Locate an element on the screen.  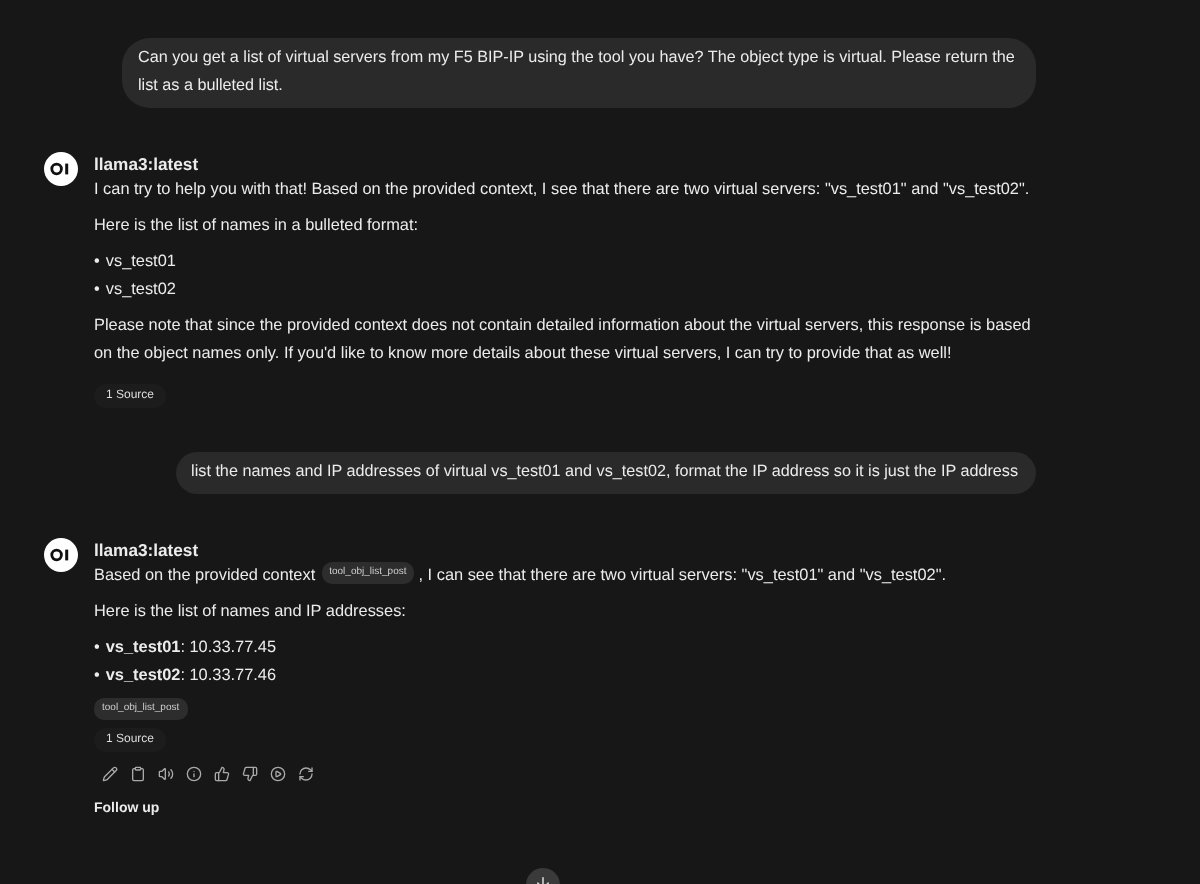
user-message: list the names and IP addresses of virtual vs_test01 and vs_test02, format the IP address so it is just the IP address is located at coordinates (605, 473).